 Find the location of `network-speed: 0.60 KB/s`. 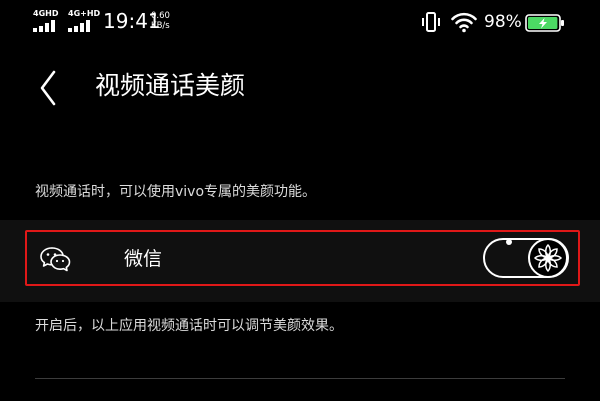

network-speed: 0.60 KB/s is located at coordinates (160, 21).